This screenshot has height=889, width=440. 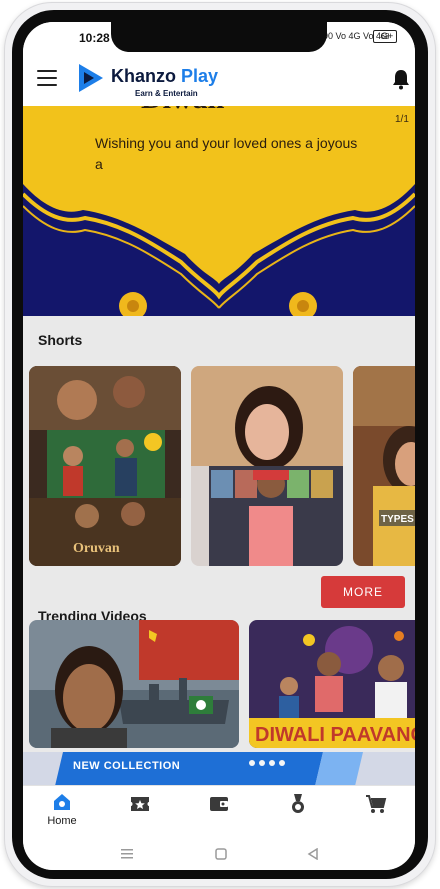 What do you see at coordinates (200, 76) in the screenshot?
I see `brand-second: Play` at bounding box center [200, 76].